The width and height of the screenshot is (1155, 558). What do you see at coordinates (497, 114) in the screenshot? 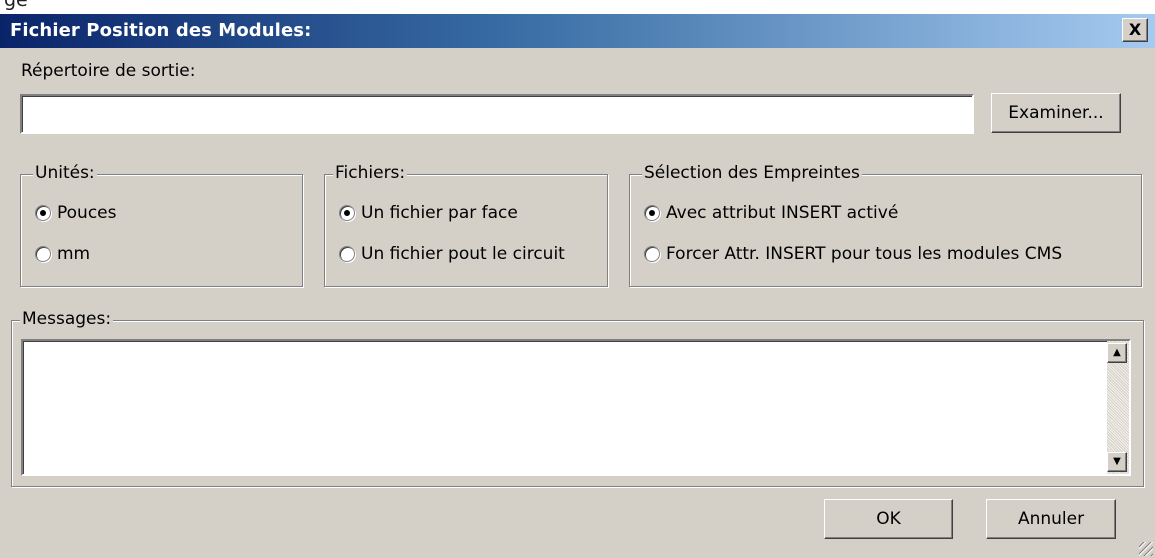
I see `output-dir-input` at bounding box center [497, 114].